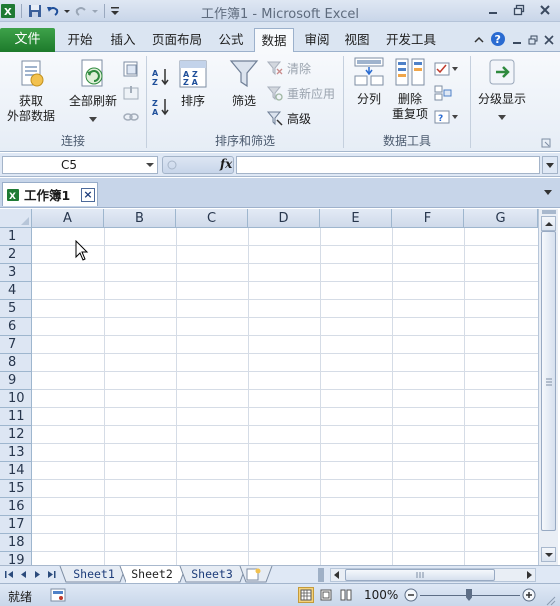  What do you see at coordinates (545, 10) in the screenshot?
I see `close-window-icon` at bounding box center [545, 10].